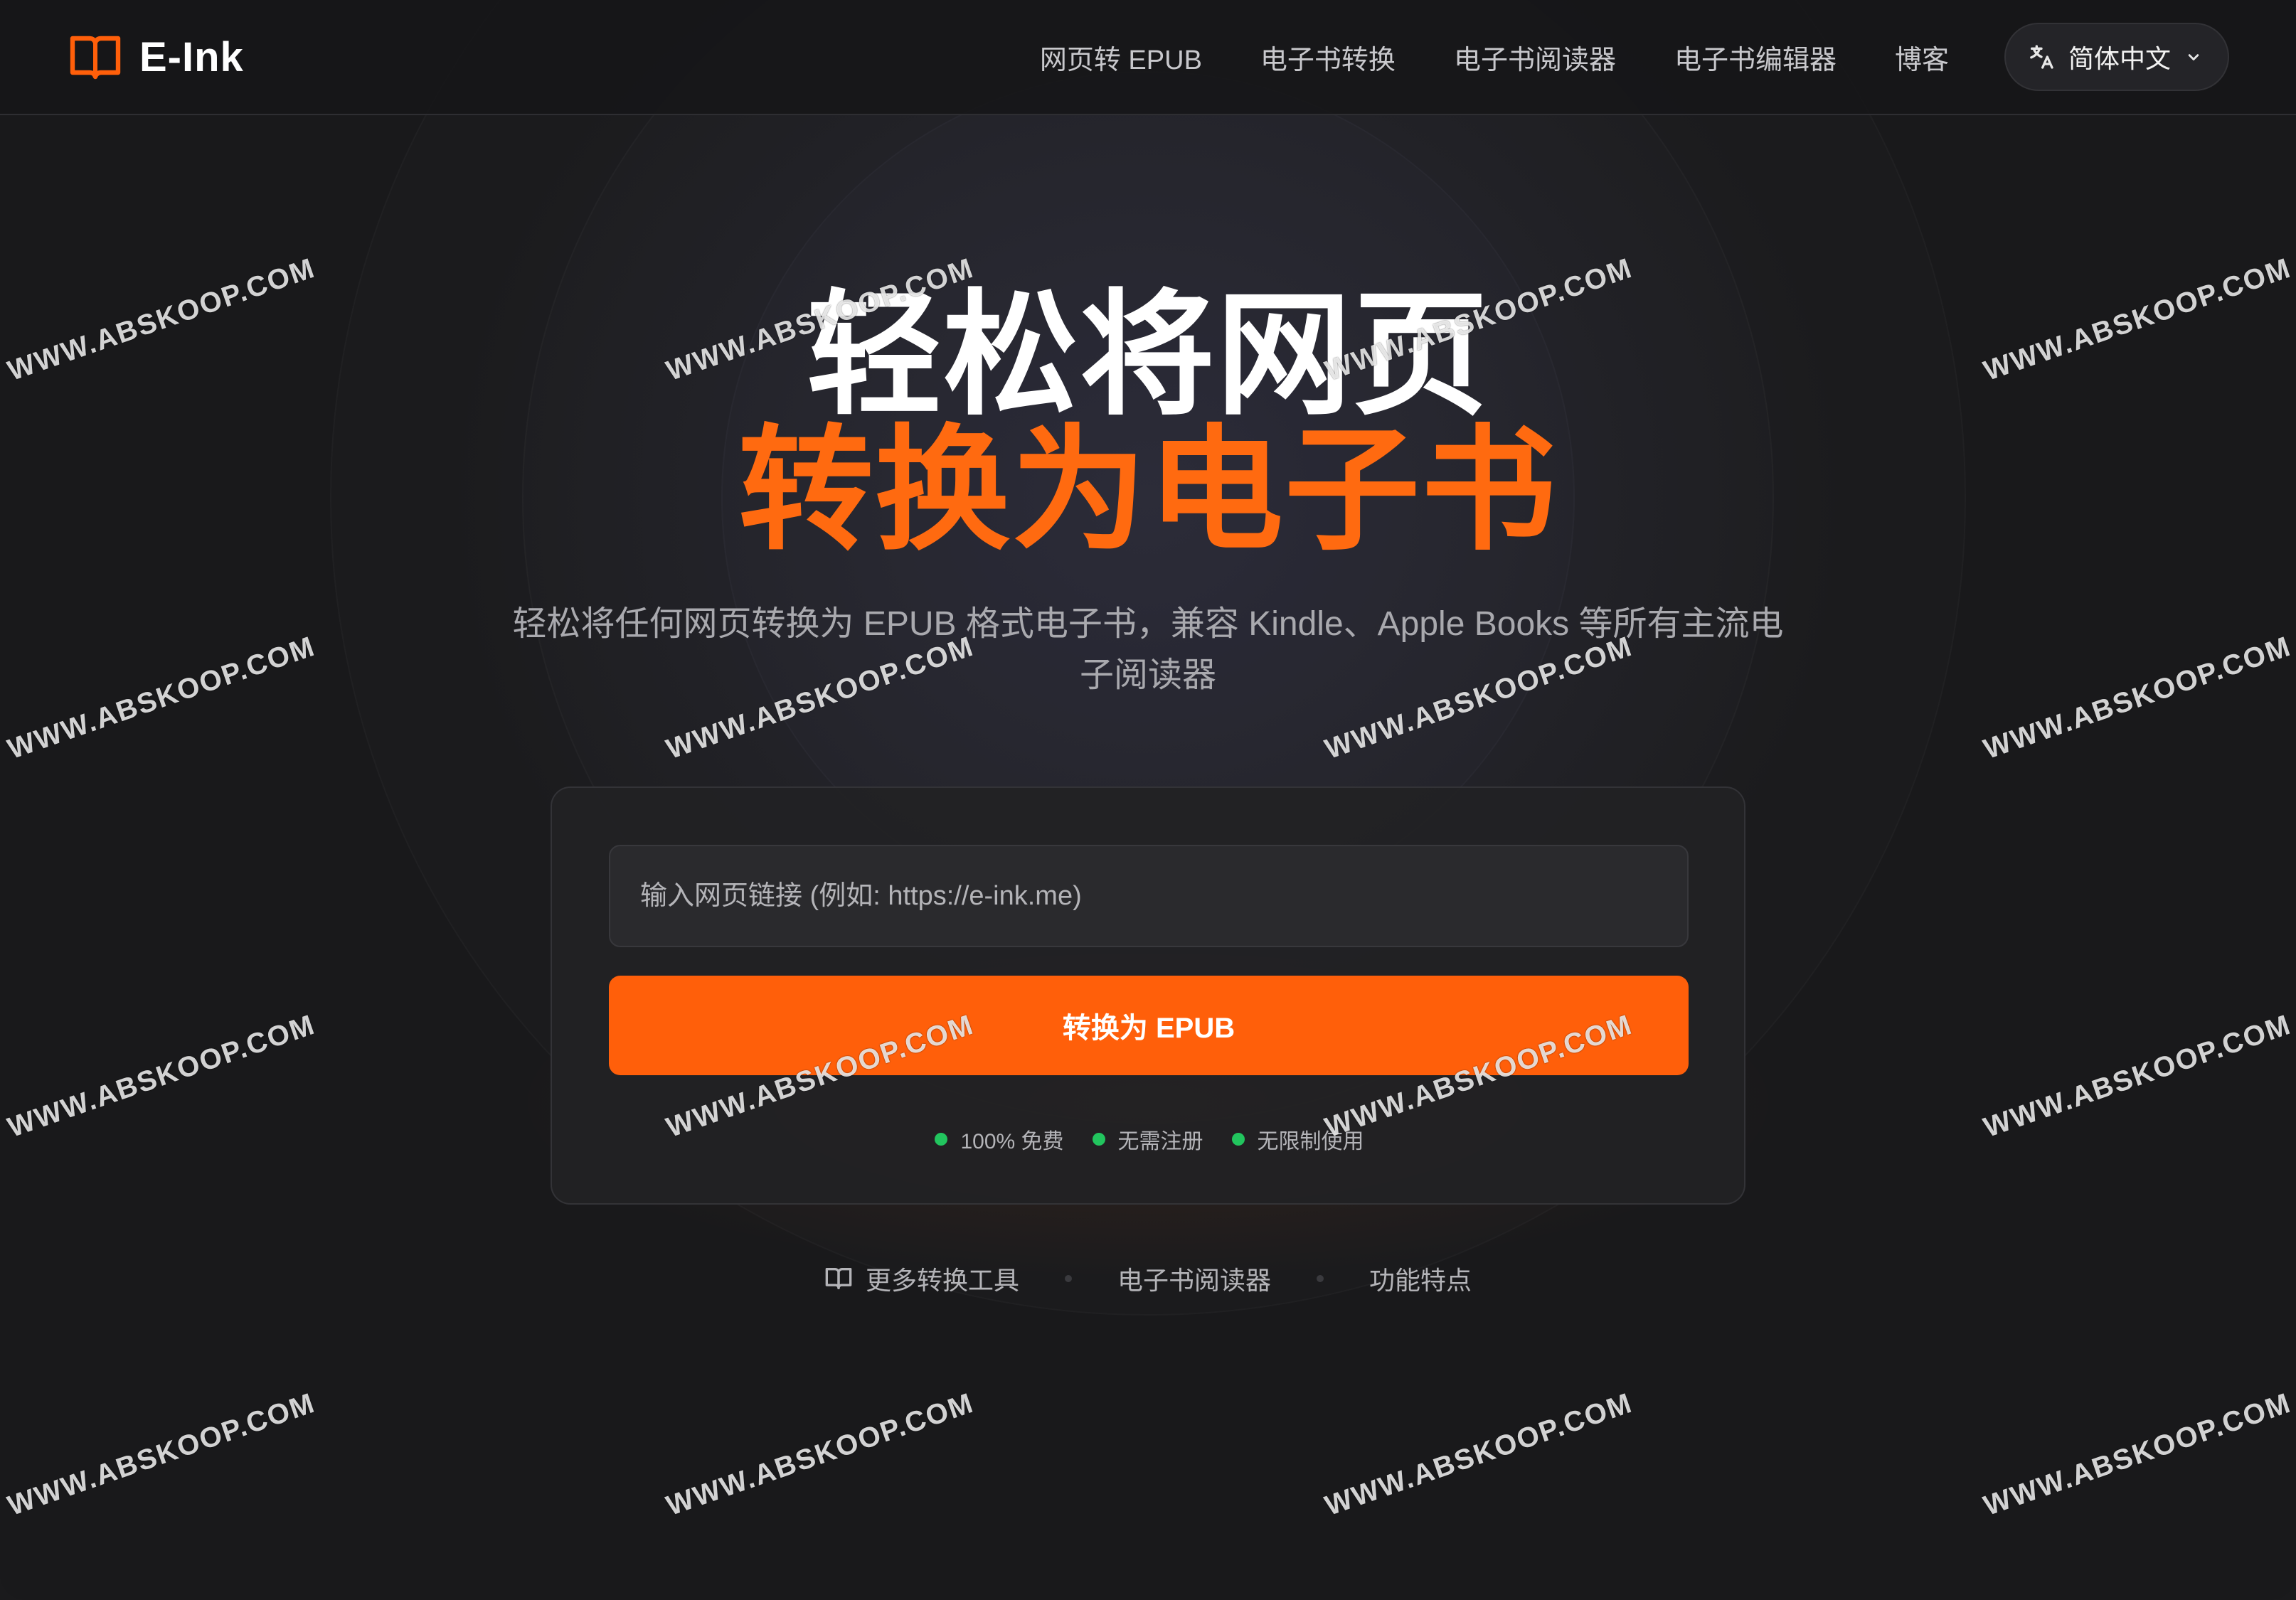  I want to click on feature-label: 无需注册, so click(1160, 1141).